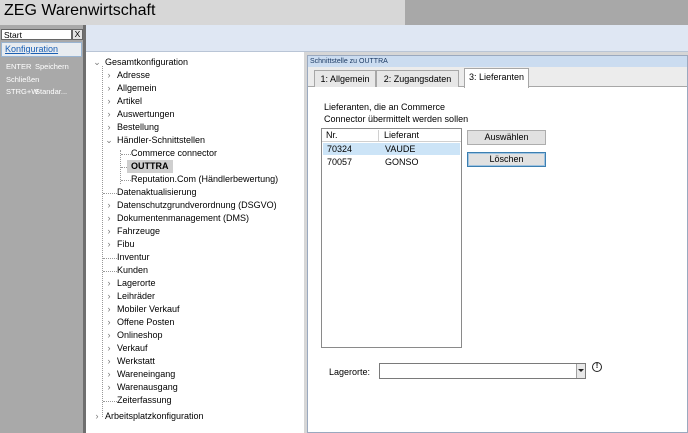 Image resolution: width=688 pixels, height=433 pixels. Describe the element at coordinates (142, 374) in the screenshot. I see `tree-item: › Wareneingang` at that location.